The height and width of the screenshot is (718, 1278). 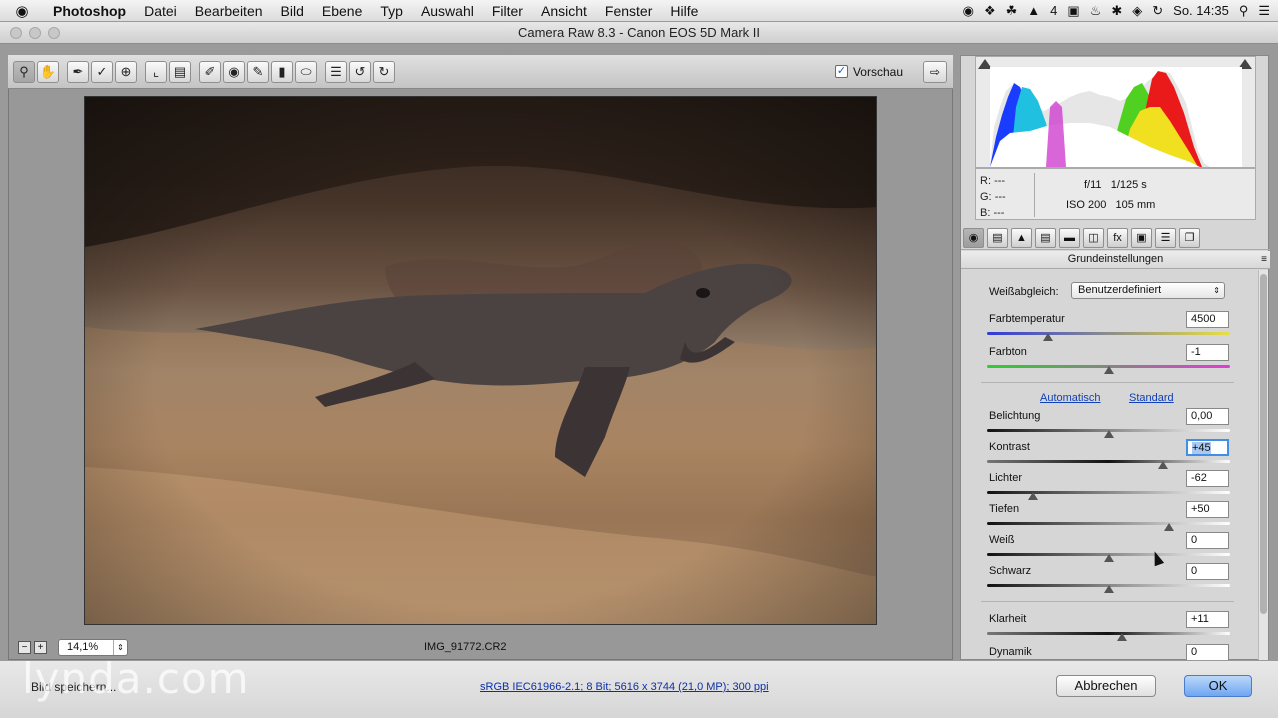 What do you see at coordinates (1137, 11) in the screenshot?
I see `wifi-icon: ◈` at bounding box center [1137, 11].